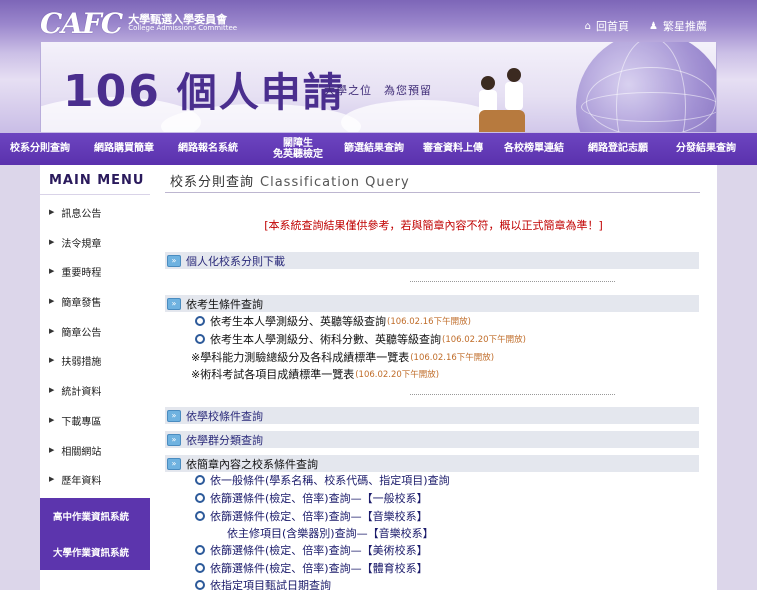 Image resolution: width=757 pixels, height=590 pixels. Describe the element at coordinates (95, 420) in the screenshot. I see `sidebar-item-downloads: ▶ 下載專區` at that location.